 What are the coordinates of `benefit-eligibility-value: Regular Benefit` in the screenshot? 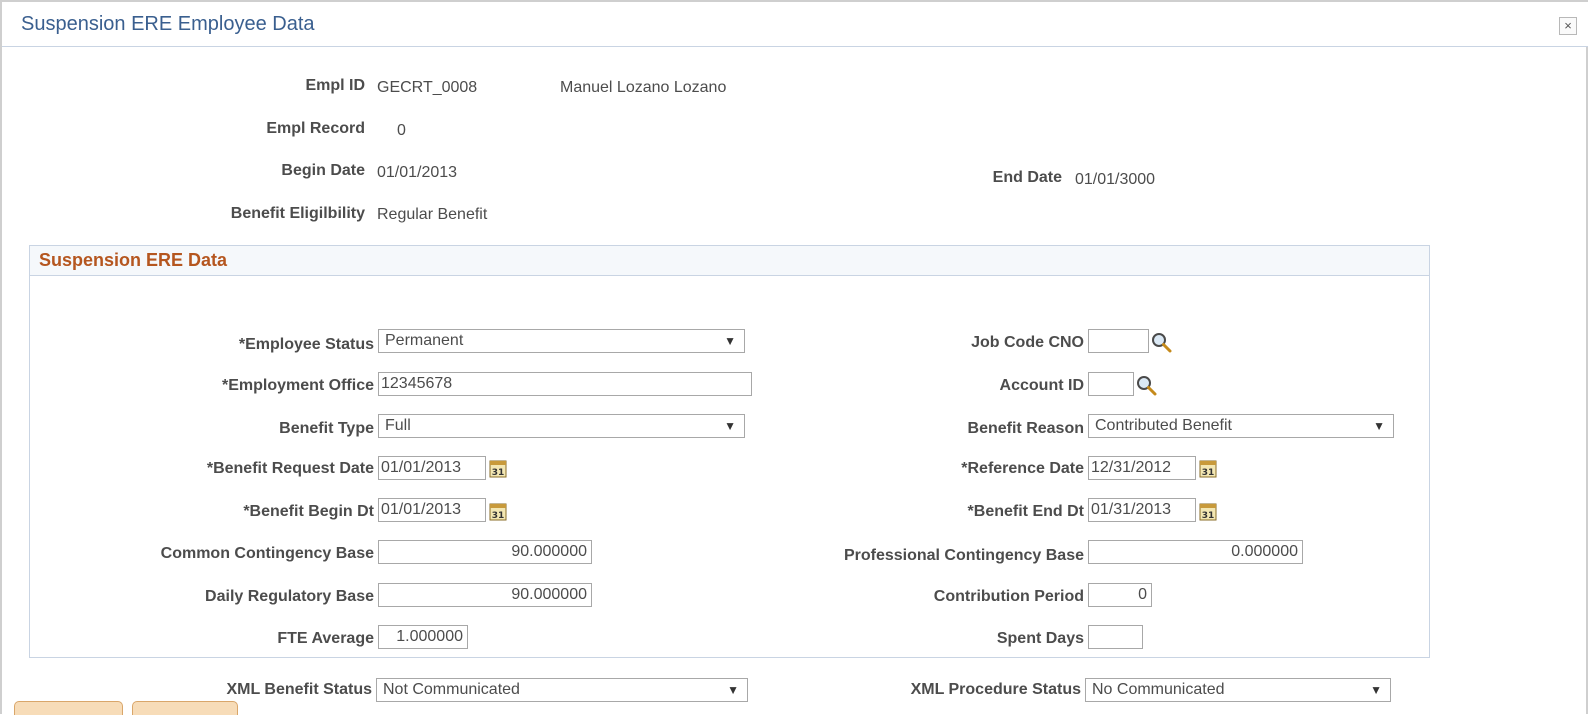 It's located at (432, 214).